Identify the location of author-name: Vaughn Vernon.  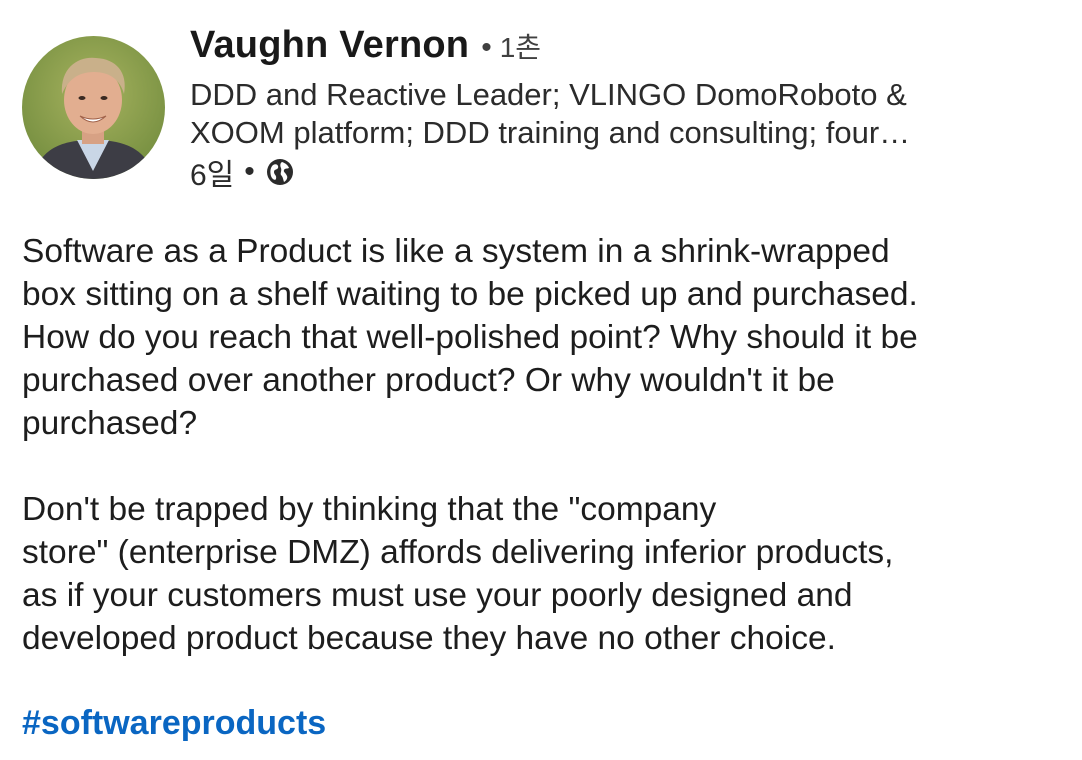
(329, 45).